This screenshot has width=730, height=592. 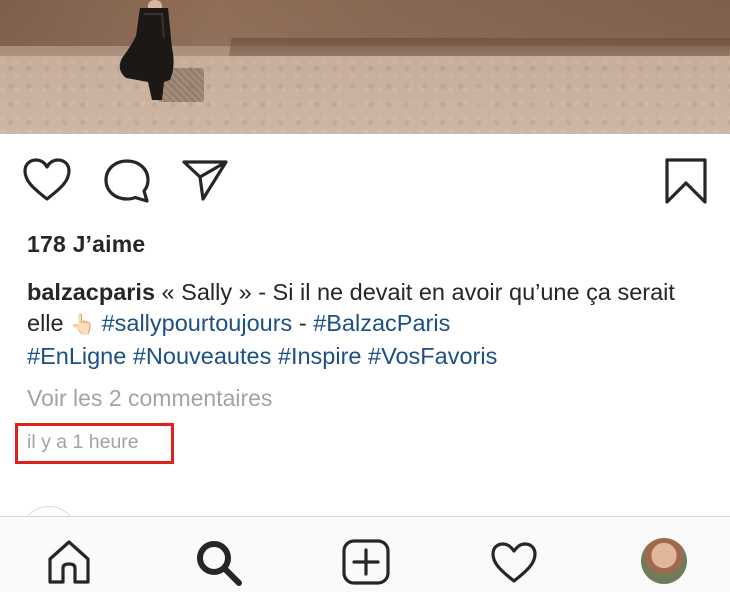 What do you see at coordinates (146, 54) in the screenshot?
I see `photo-ankle-boot` at bounding box center [146, 54].